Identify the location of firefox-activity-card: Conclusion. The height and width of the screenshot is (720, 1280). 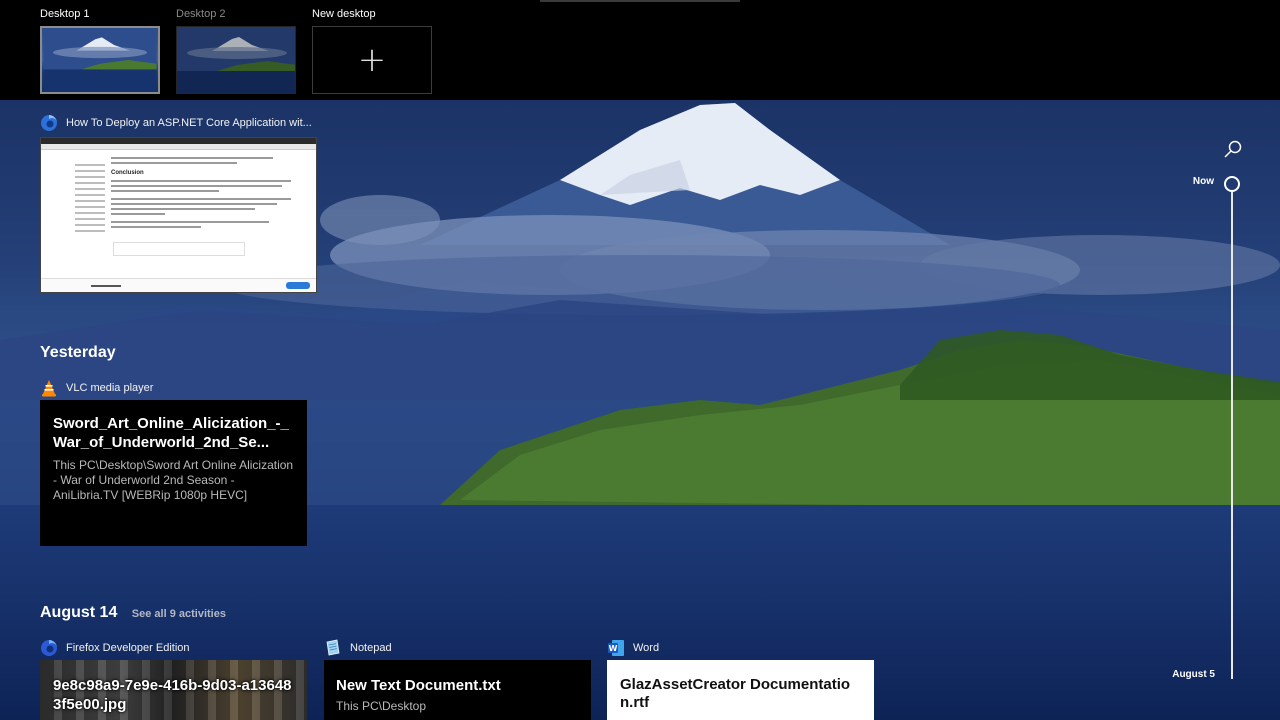
(178, 215).